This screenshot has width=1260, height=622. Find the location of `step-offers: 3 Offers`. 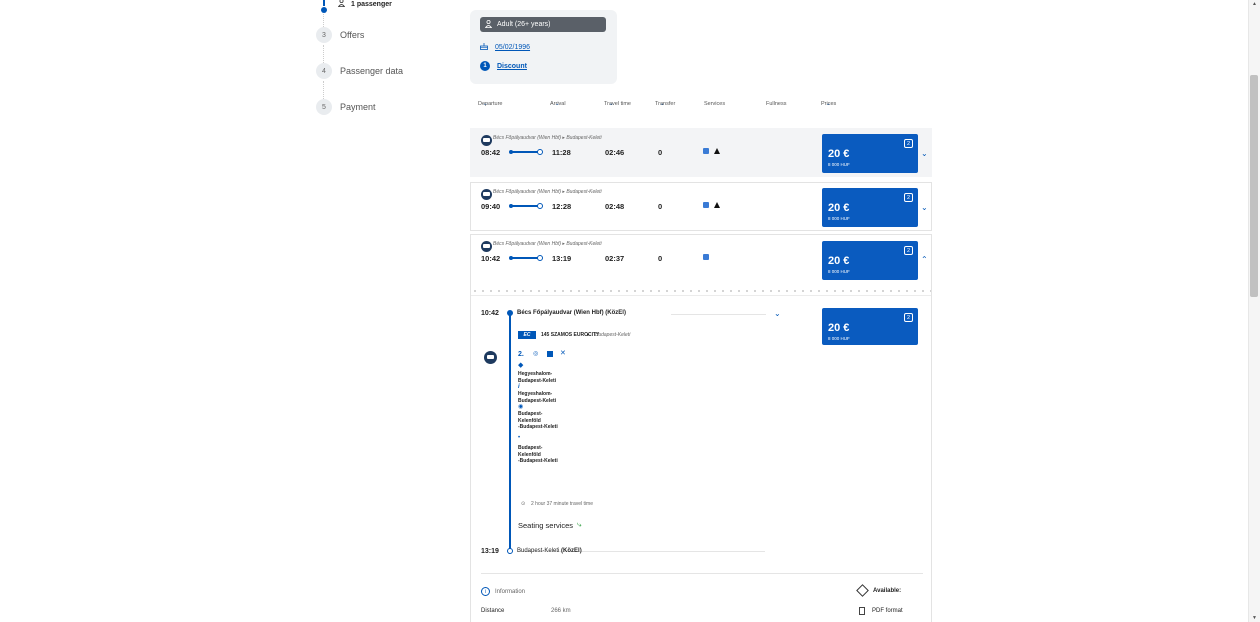

step-offers: 3 Offers is located at coordinates (340, 35).